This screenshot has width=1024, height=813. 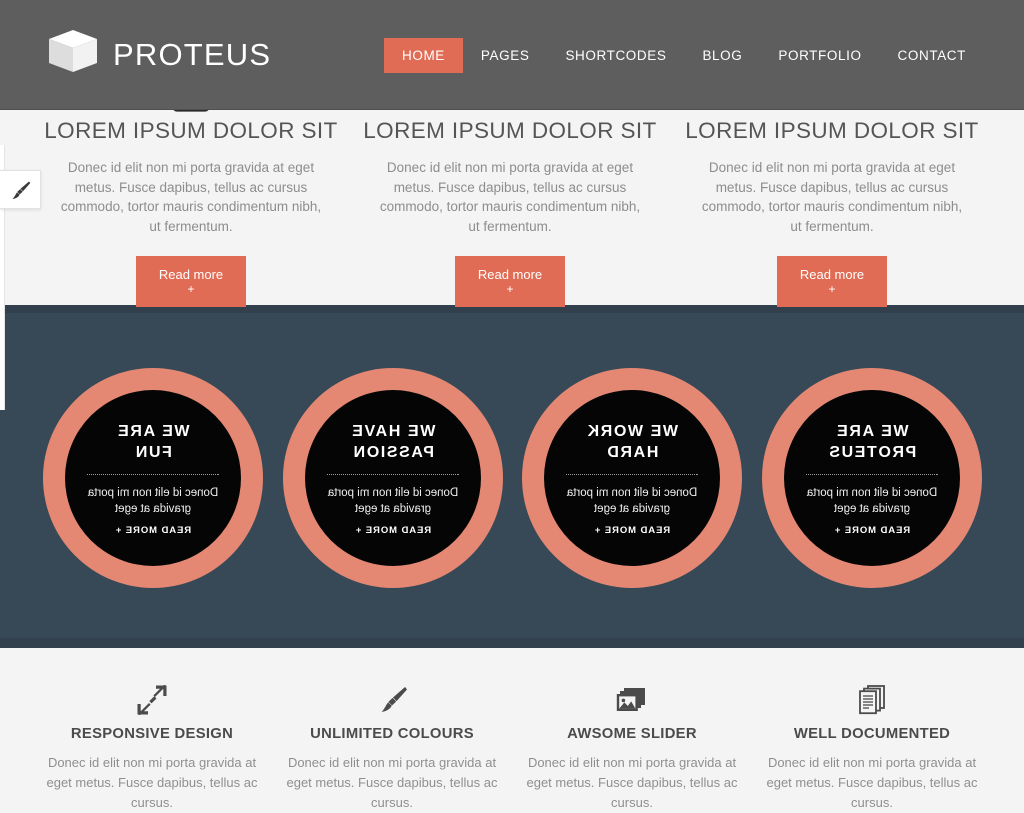 What do you see at coordinates (722, 55) in the screenshot?
I see `nav-item-blog: BLOG` at bounding box center [722, 55].